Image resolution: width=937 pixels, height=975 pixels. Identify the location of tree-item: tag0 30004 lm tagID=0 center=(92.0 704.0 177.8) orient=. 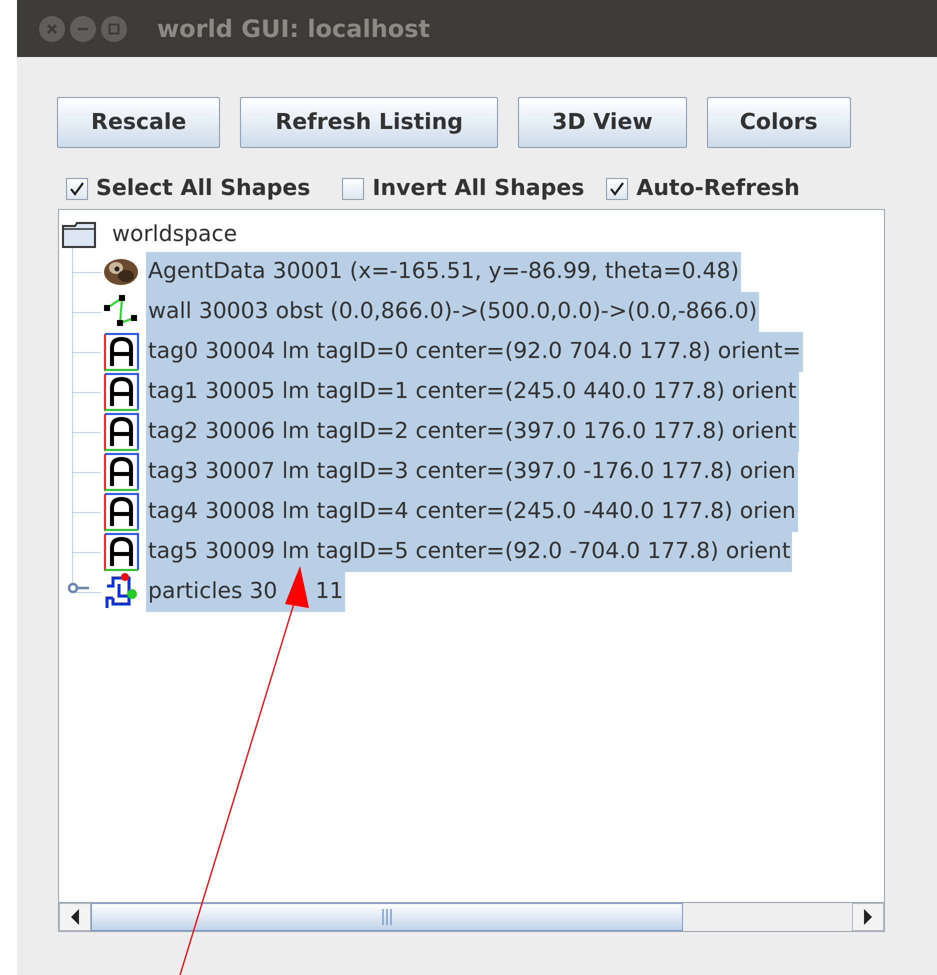
(474, 352).